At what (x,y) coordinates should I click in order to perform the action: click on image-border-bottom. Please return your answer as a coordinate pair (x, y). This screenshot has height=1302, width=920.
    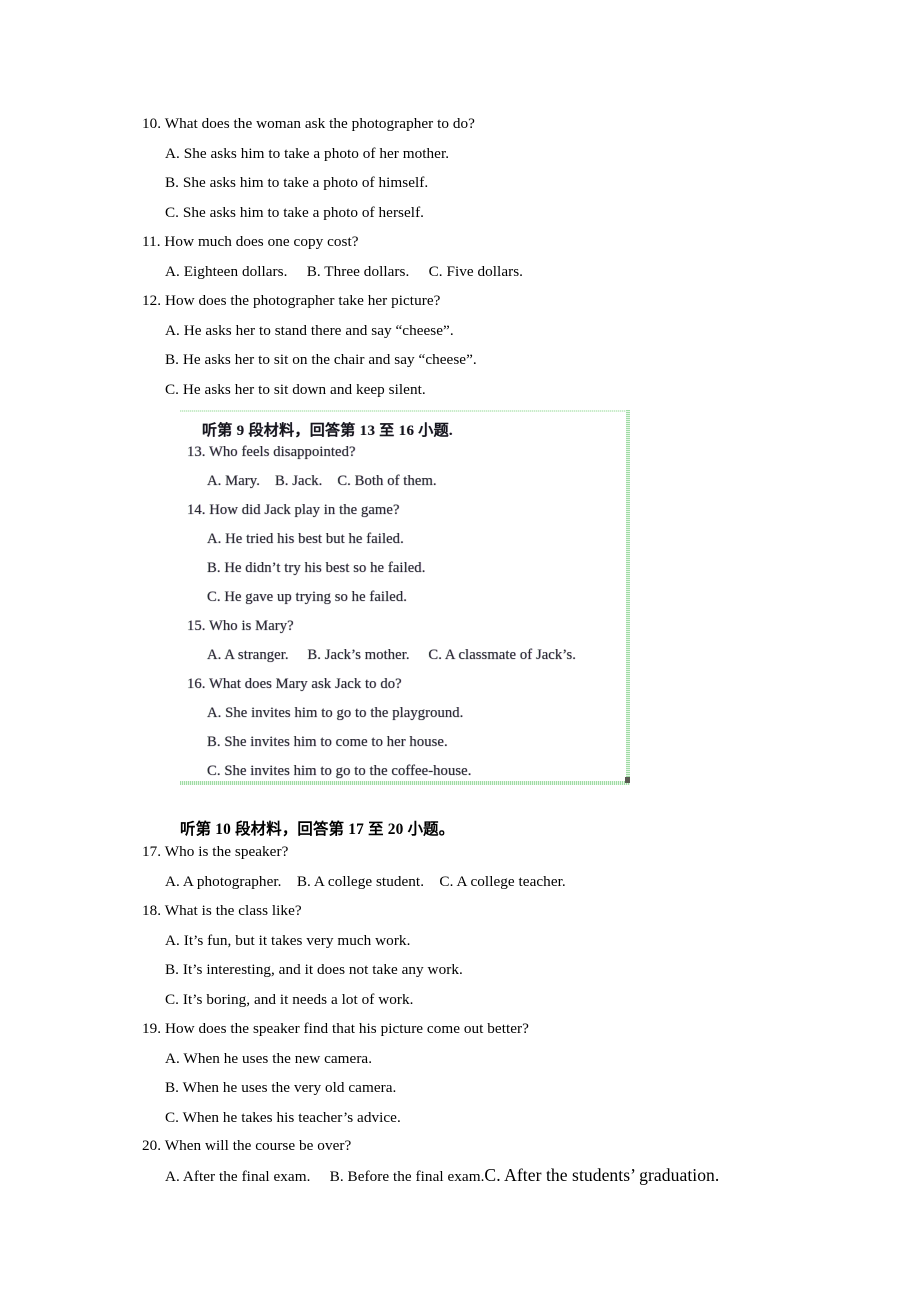
    Looking at the image, I should click on (405, 783).